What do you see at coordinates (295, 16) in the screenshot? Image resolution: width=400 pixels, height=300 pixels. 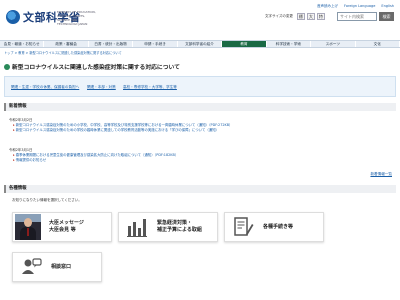 I see `font-size-selector: 文字サイズの変更 標 大 特` at bounding box center [295, 16].